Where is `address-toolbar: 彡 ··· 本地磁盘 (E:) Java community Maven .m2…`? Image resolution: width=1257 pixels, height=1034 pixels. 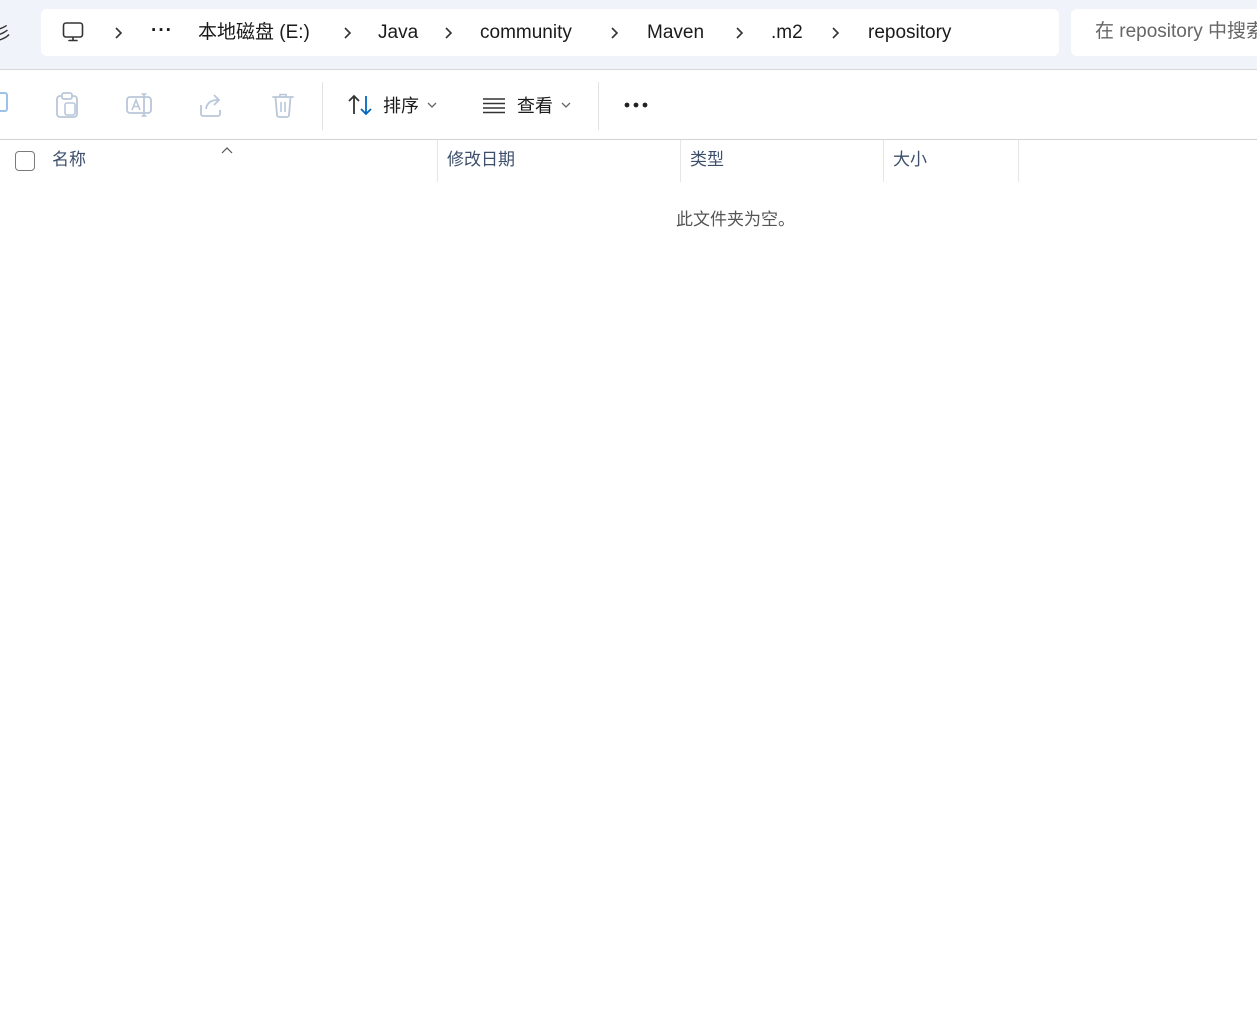
address-toolbar: 彡 ··· 本地磁盘 (E:) Java community Maven .m2… is located at coordinates (628, 35).